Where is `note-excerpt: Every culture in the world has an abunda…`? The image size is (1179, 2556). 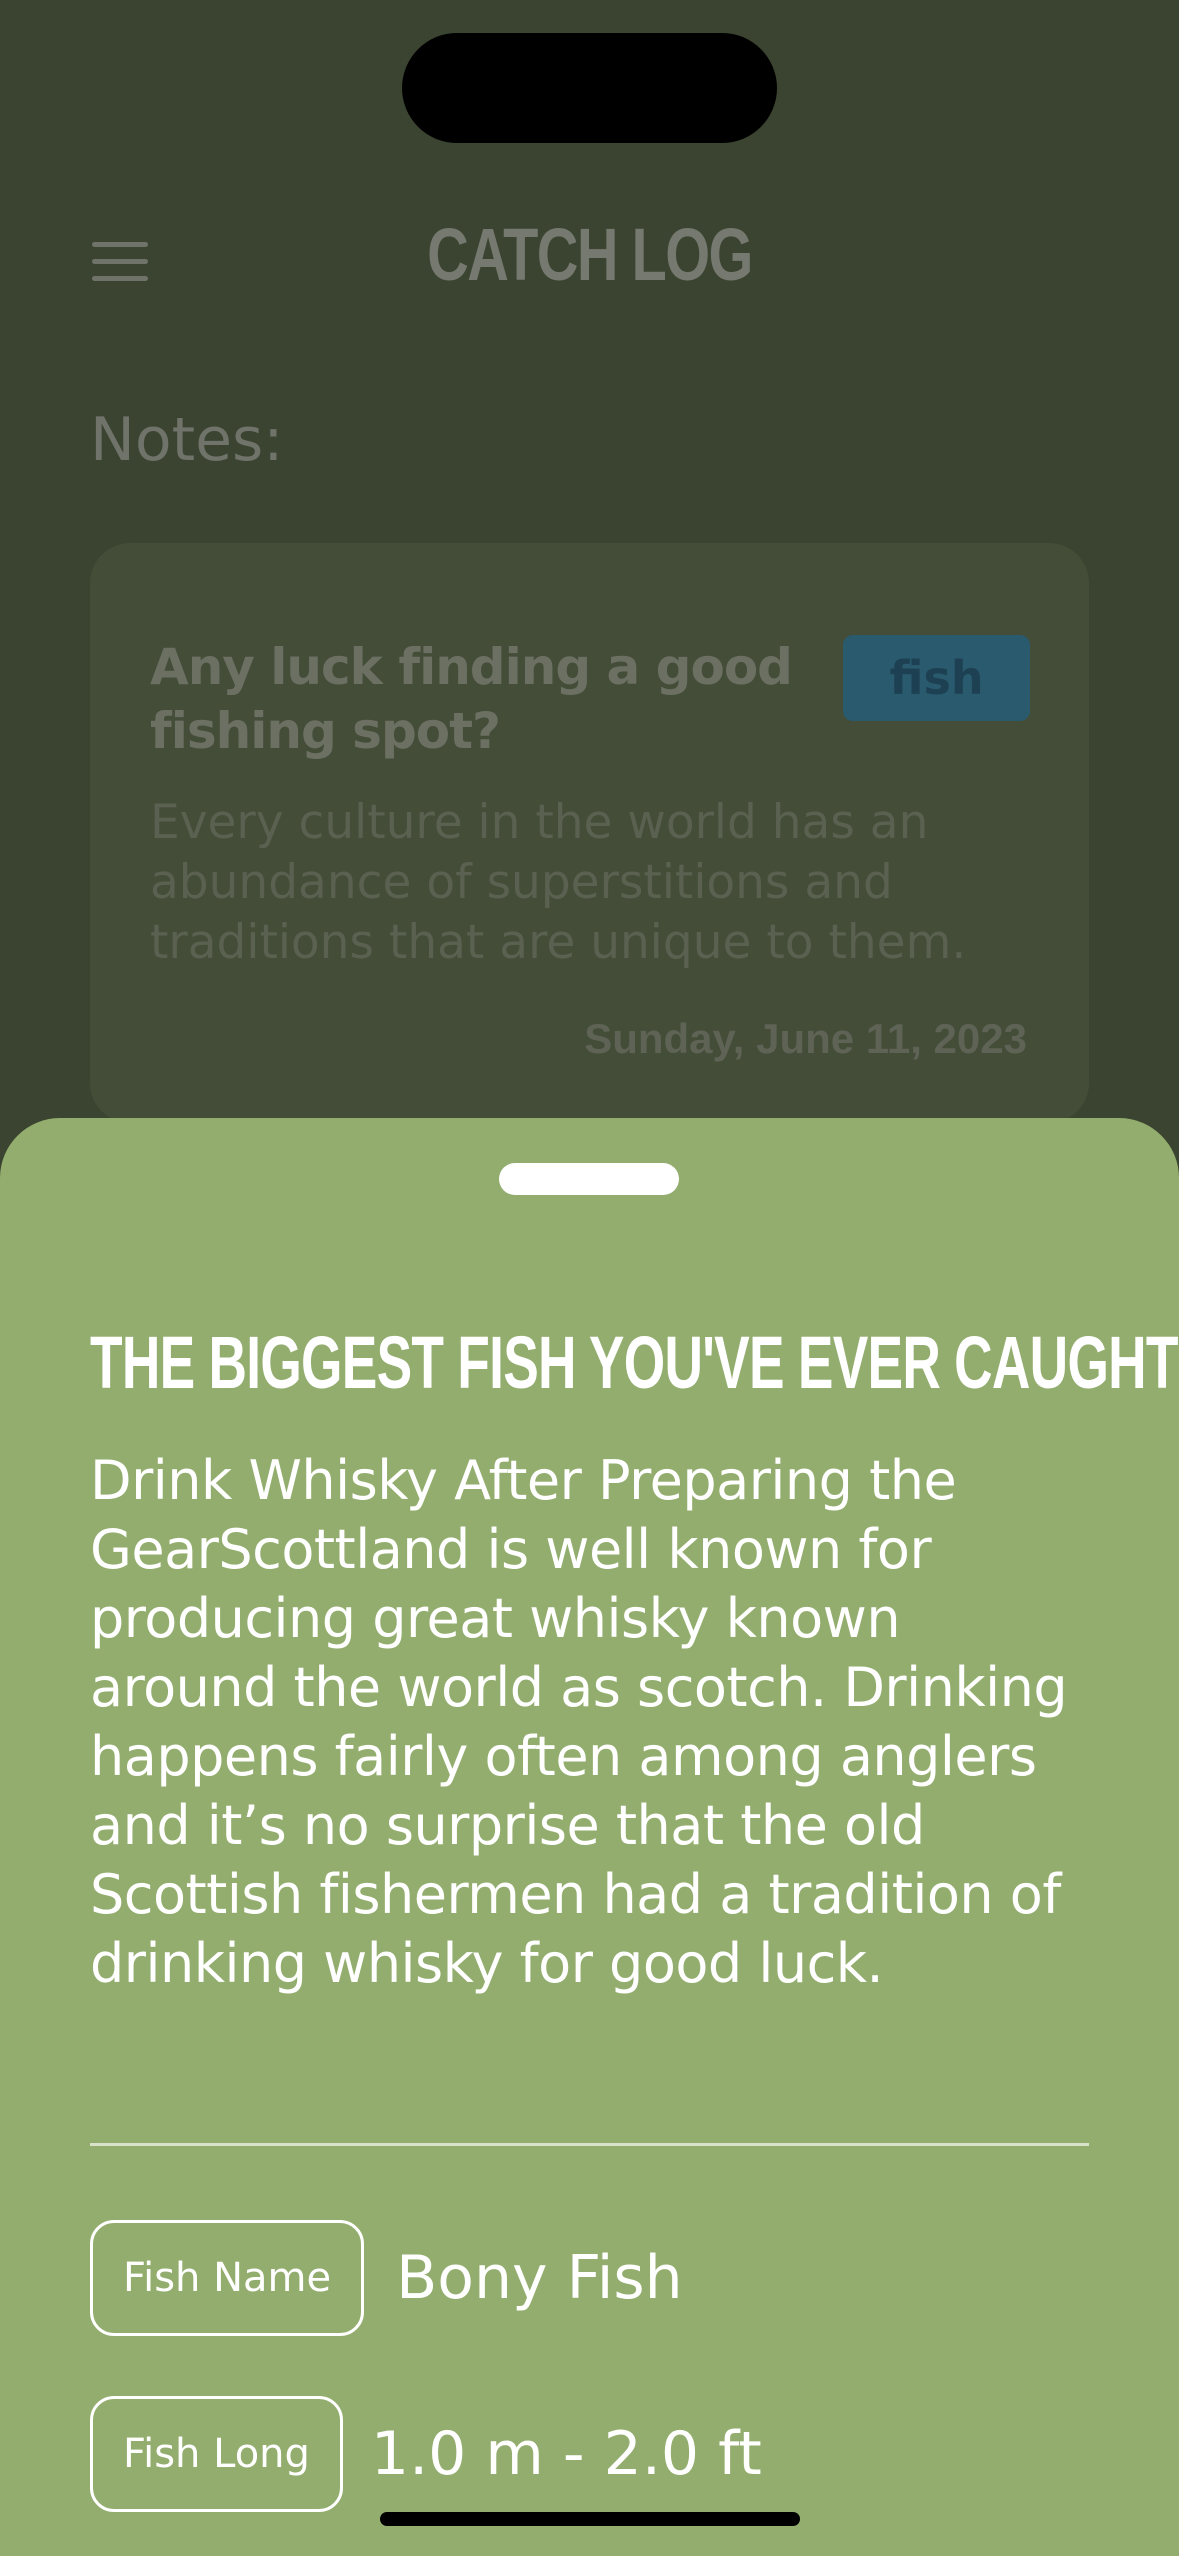 note-excerpt: Every culture in the world has an abunda… is located at coordinates (558, 882).